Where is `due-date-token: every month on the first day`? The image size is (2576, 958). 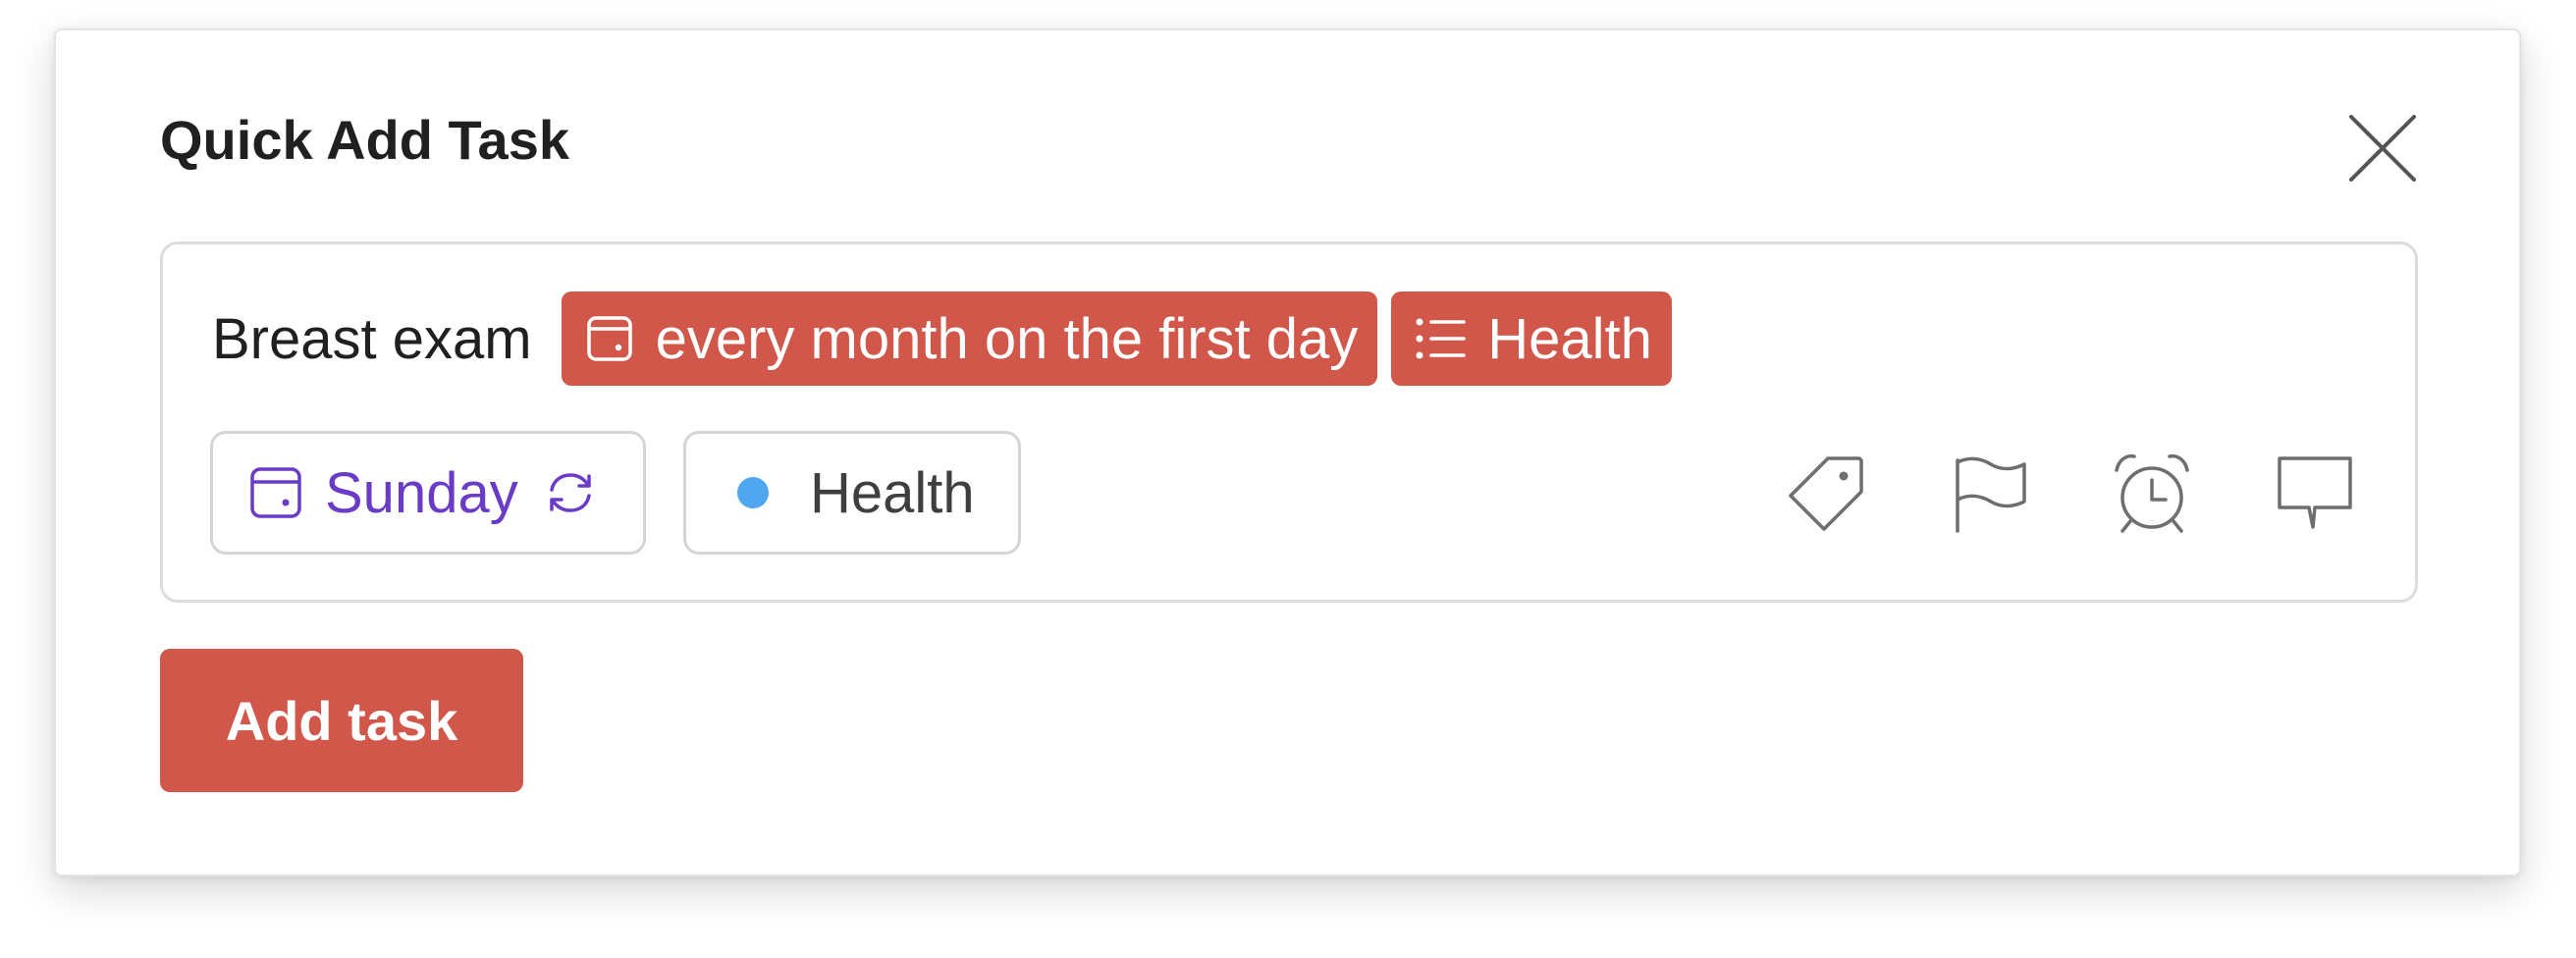 due-date-token: every month on the first day is located at coordinates (969, 339).